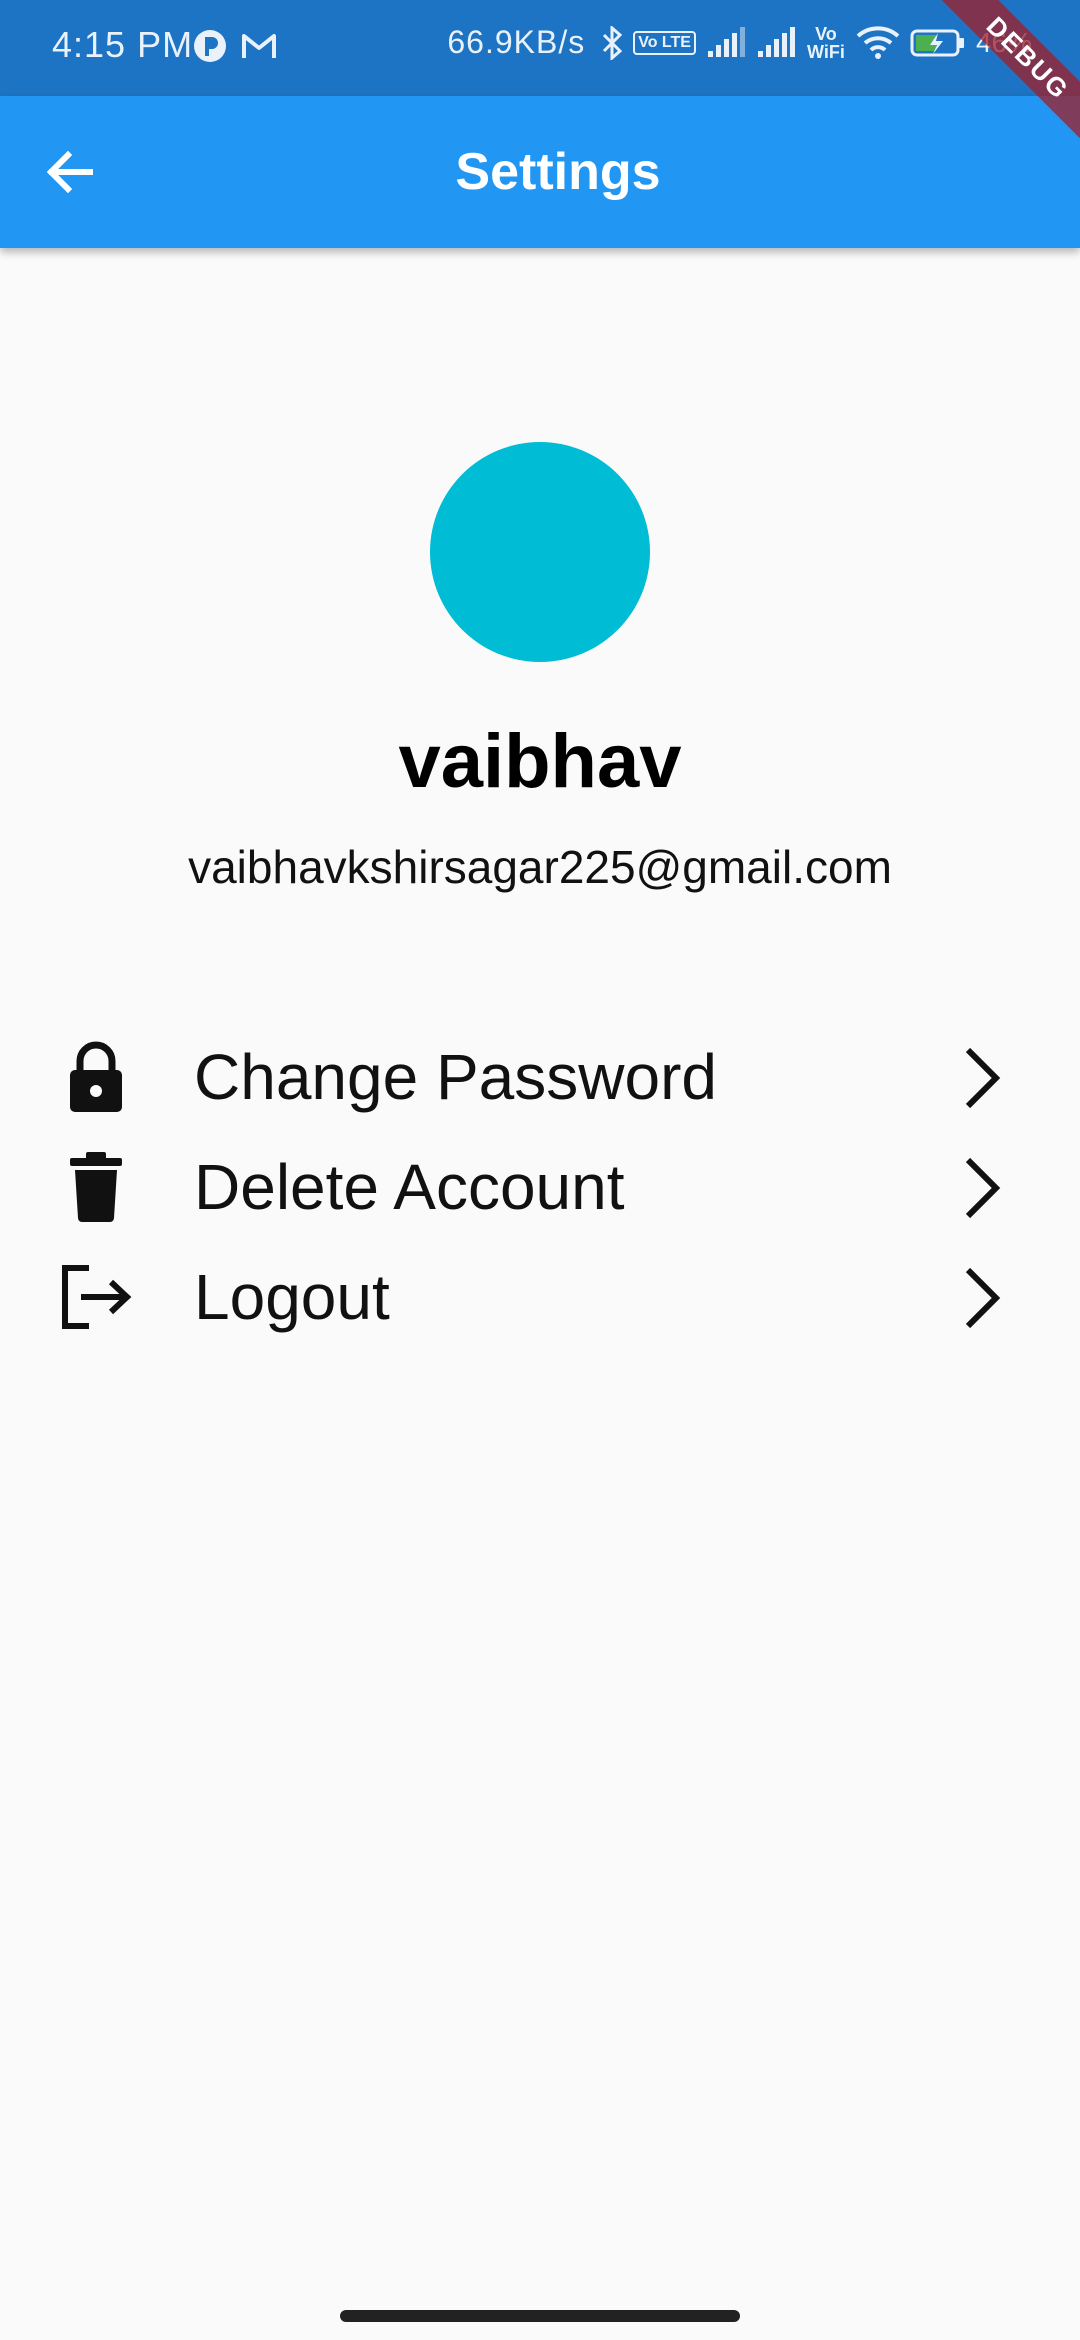 Image resolution: width=1080 pixels, height=2340 pixels. I want to click on settings-menu: Change Password Delete Account Logout, so click(540, 1187).